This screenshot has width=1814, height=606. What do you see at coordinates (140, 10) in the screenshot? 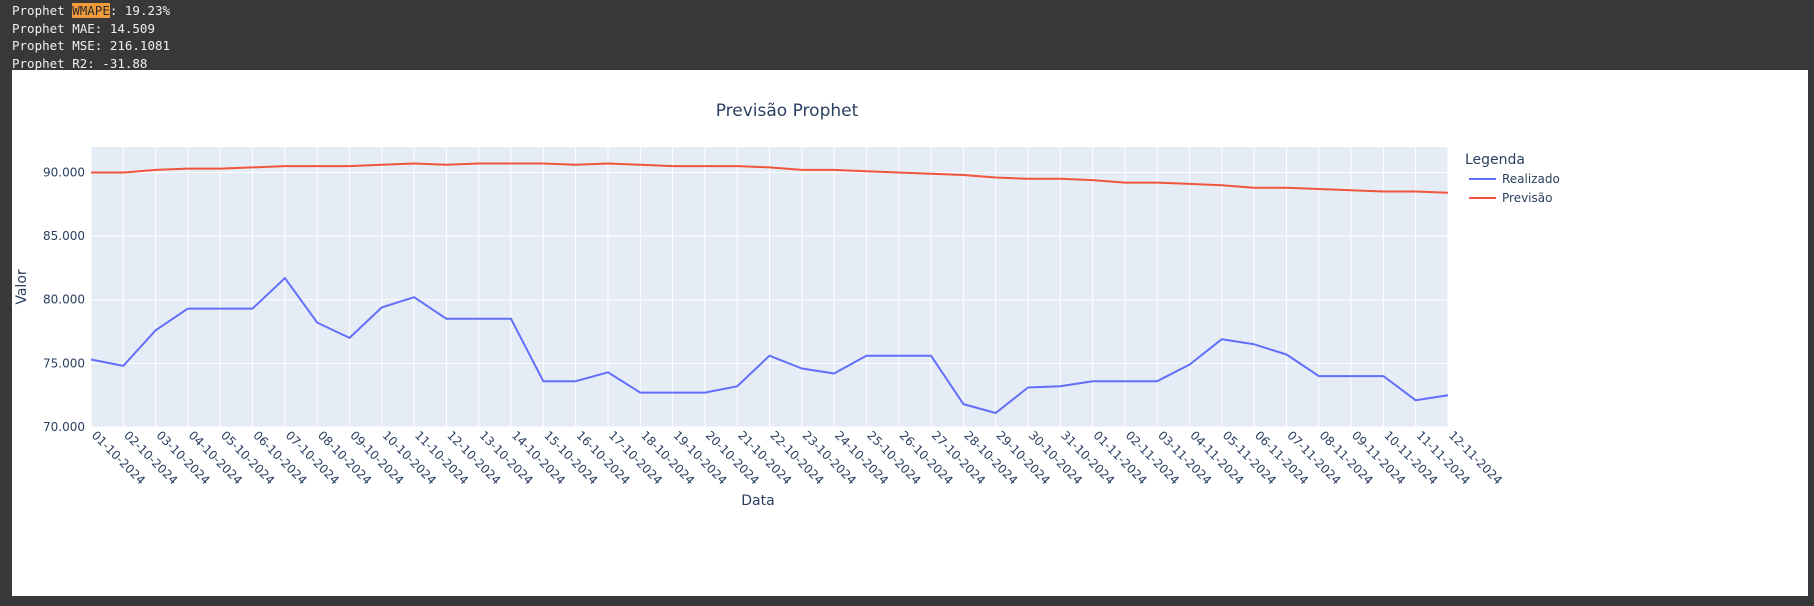
I see `wmape-value: : 19.23%` at bounding box center [140, 10].